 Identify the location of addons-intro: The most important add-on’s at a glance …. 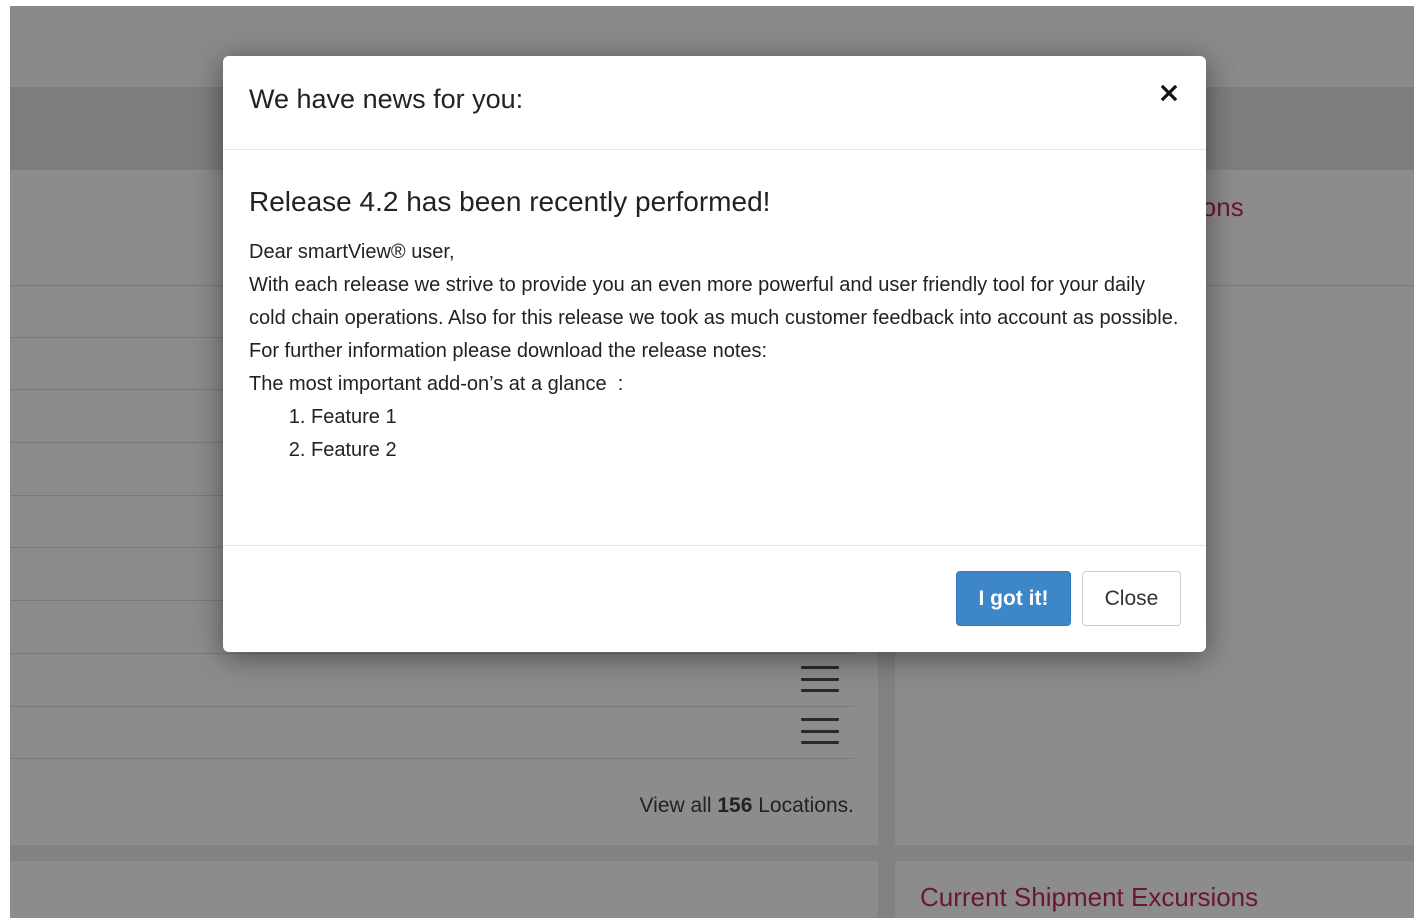
(436, 384).